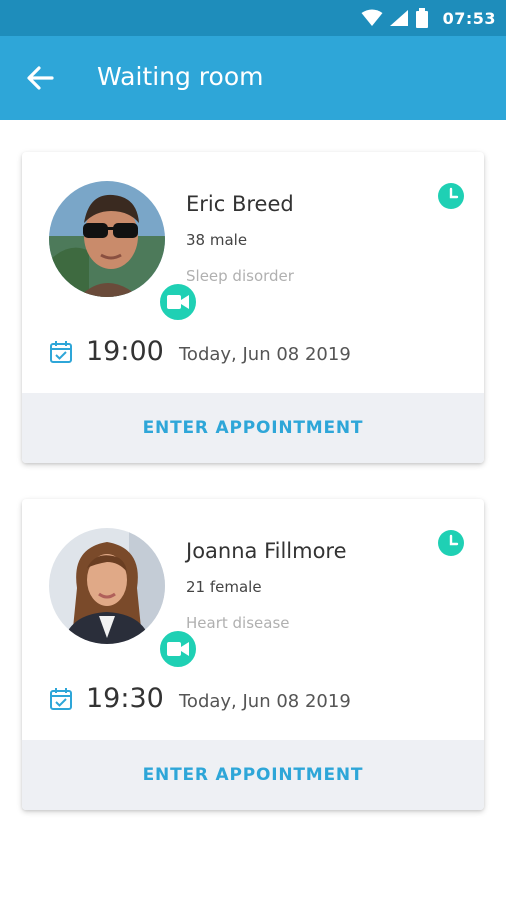  I want to click on appointment-time: 19:30, so click(125, 698).